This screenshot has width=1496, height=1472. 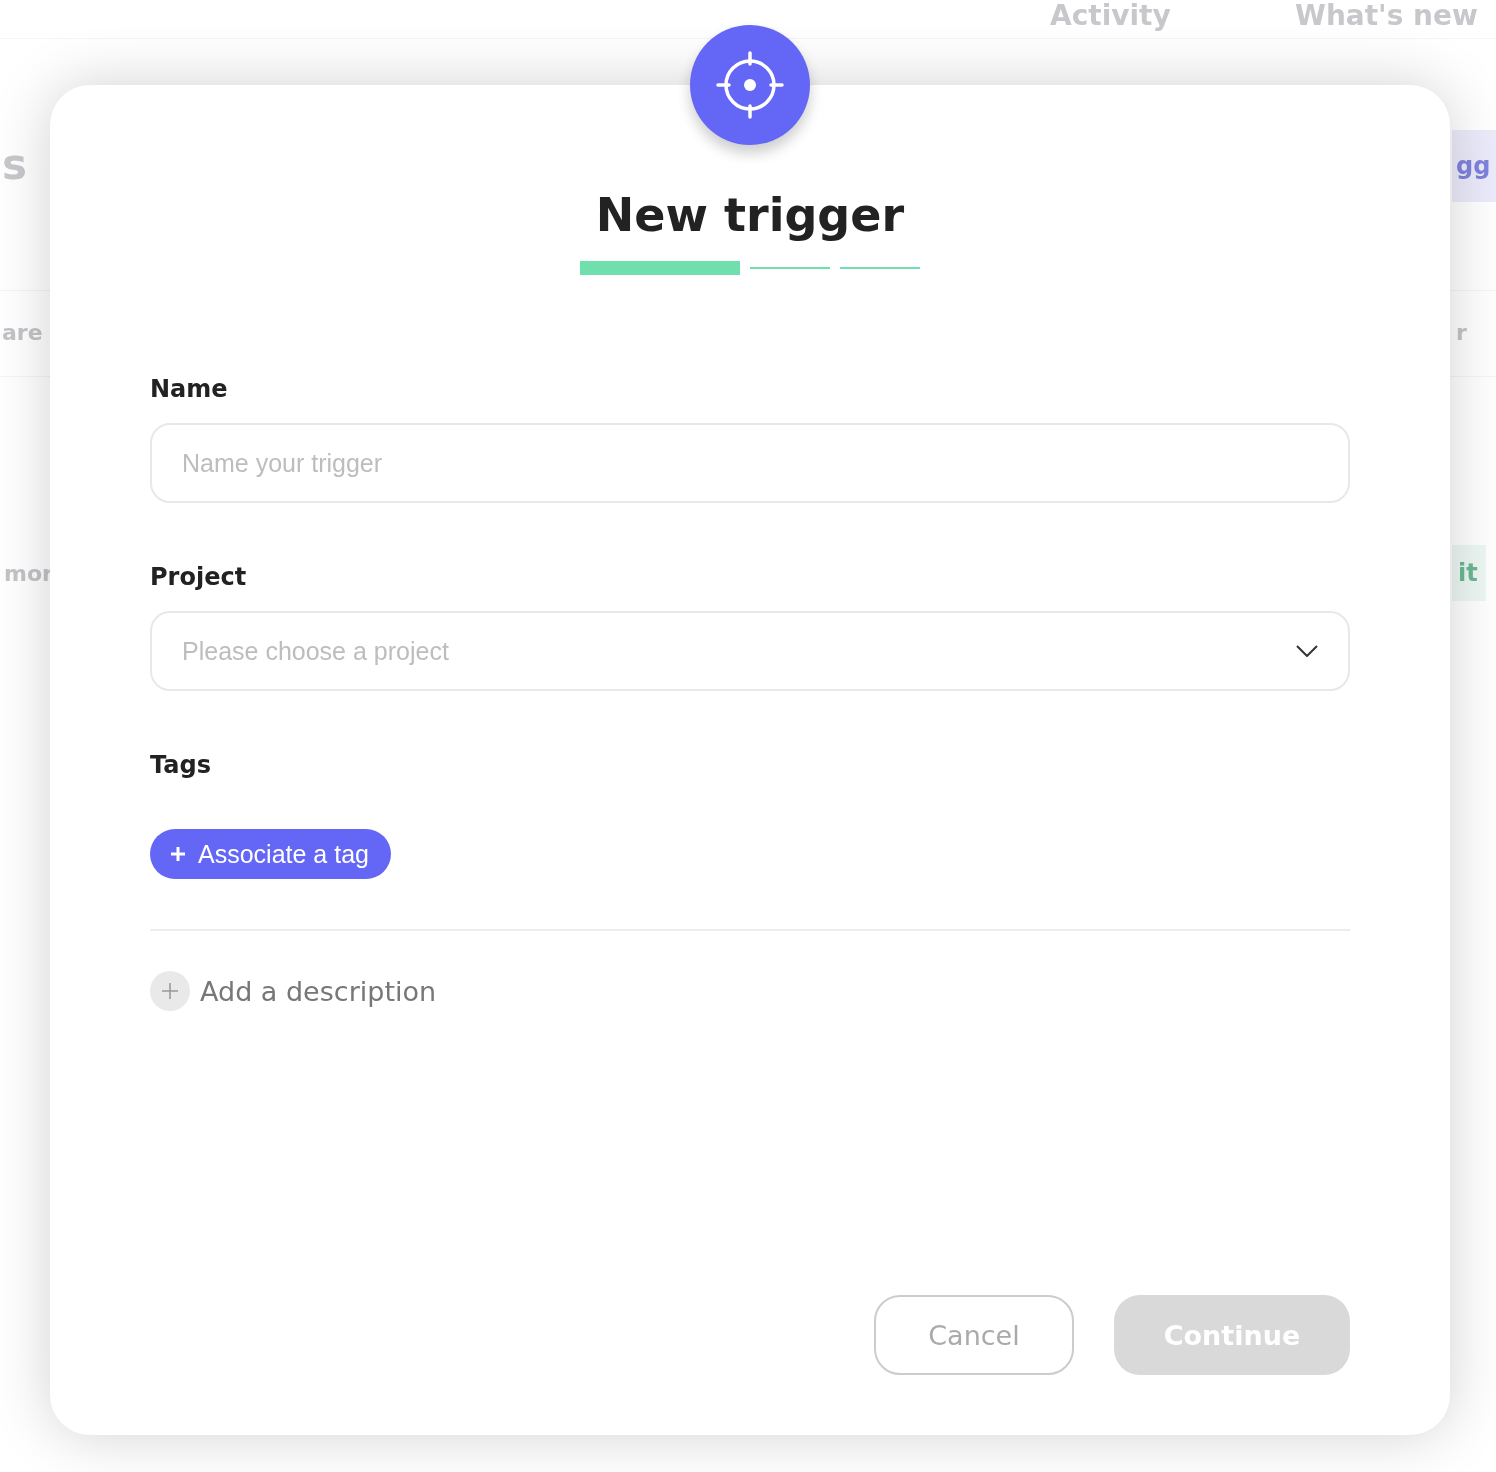 What do you see at coordinates (189, 389) in the screenshot?
I see `field-label: Name` at bounding box center [189, 389].